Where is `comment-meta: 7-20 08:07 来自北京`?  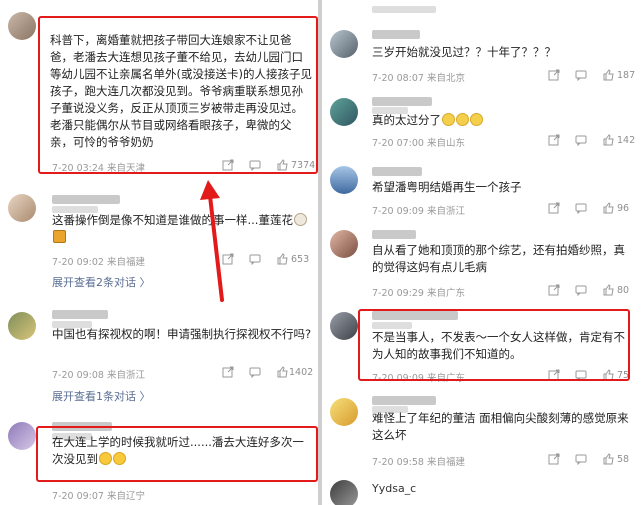 comment-meta: 7-20 08:07 来自北京 is located at coordinates (418, 78).